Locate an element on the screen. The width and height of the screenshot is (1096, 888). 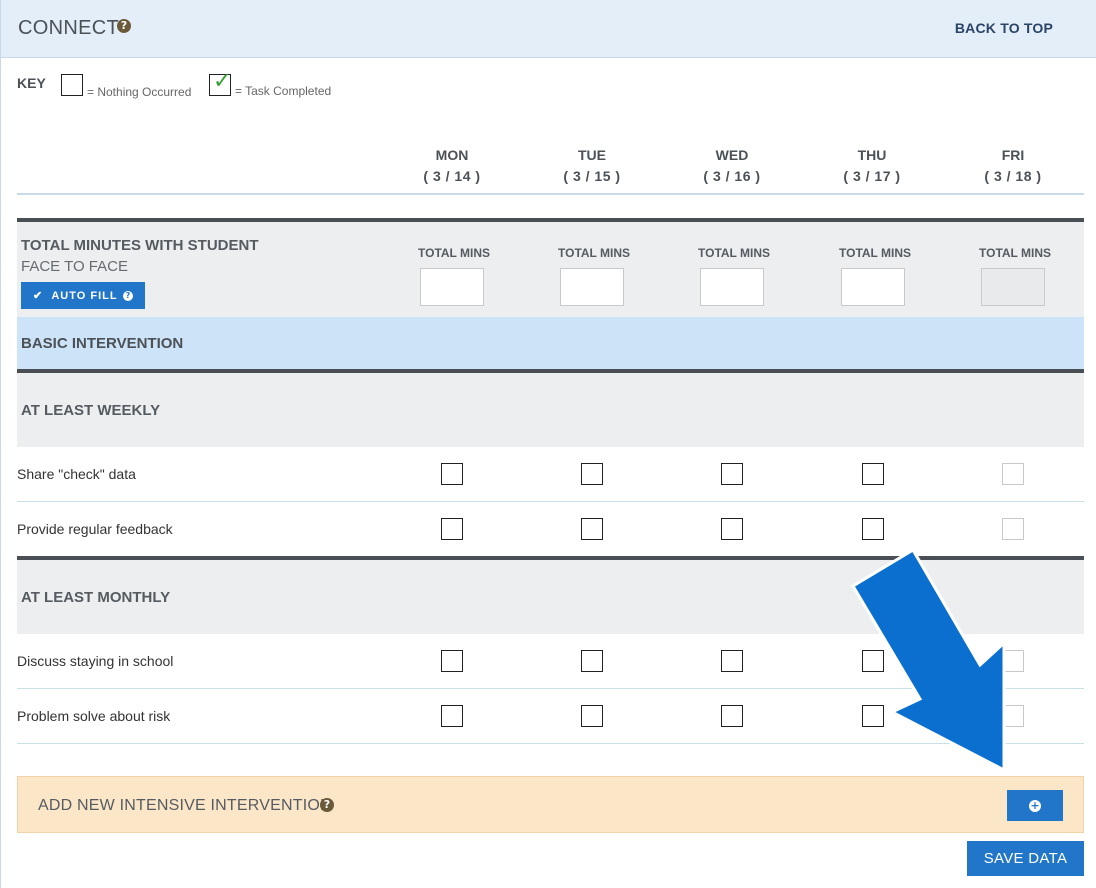
section-title: CONNECT is located at coordinates (68, 28).